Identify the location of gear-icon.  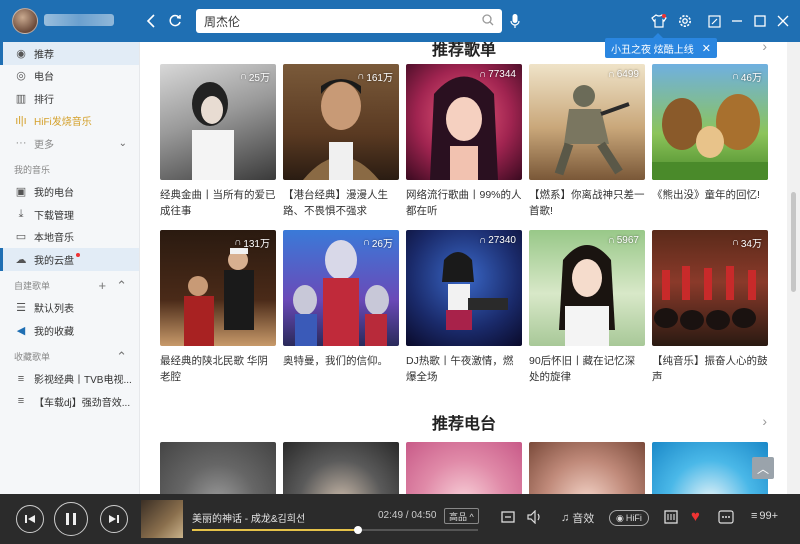
(685, 21).